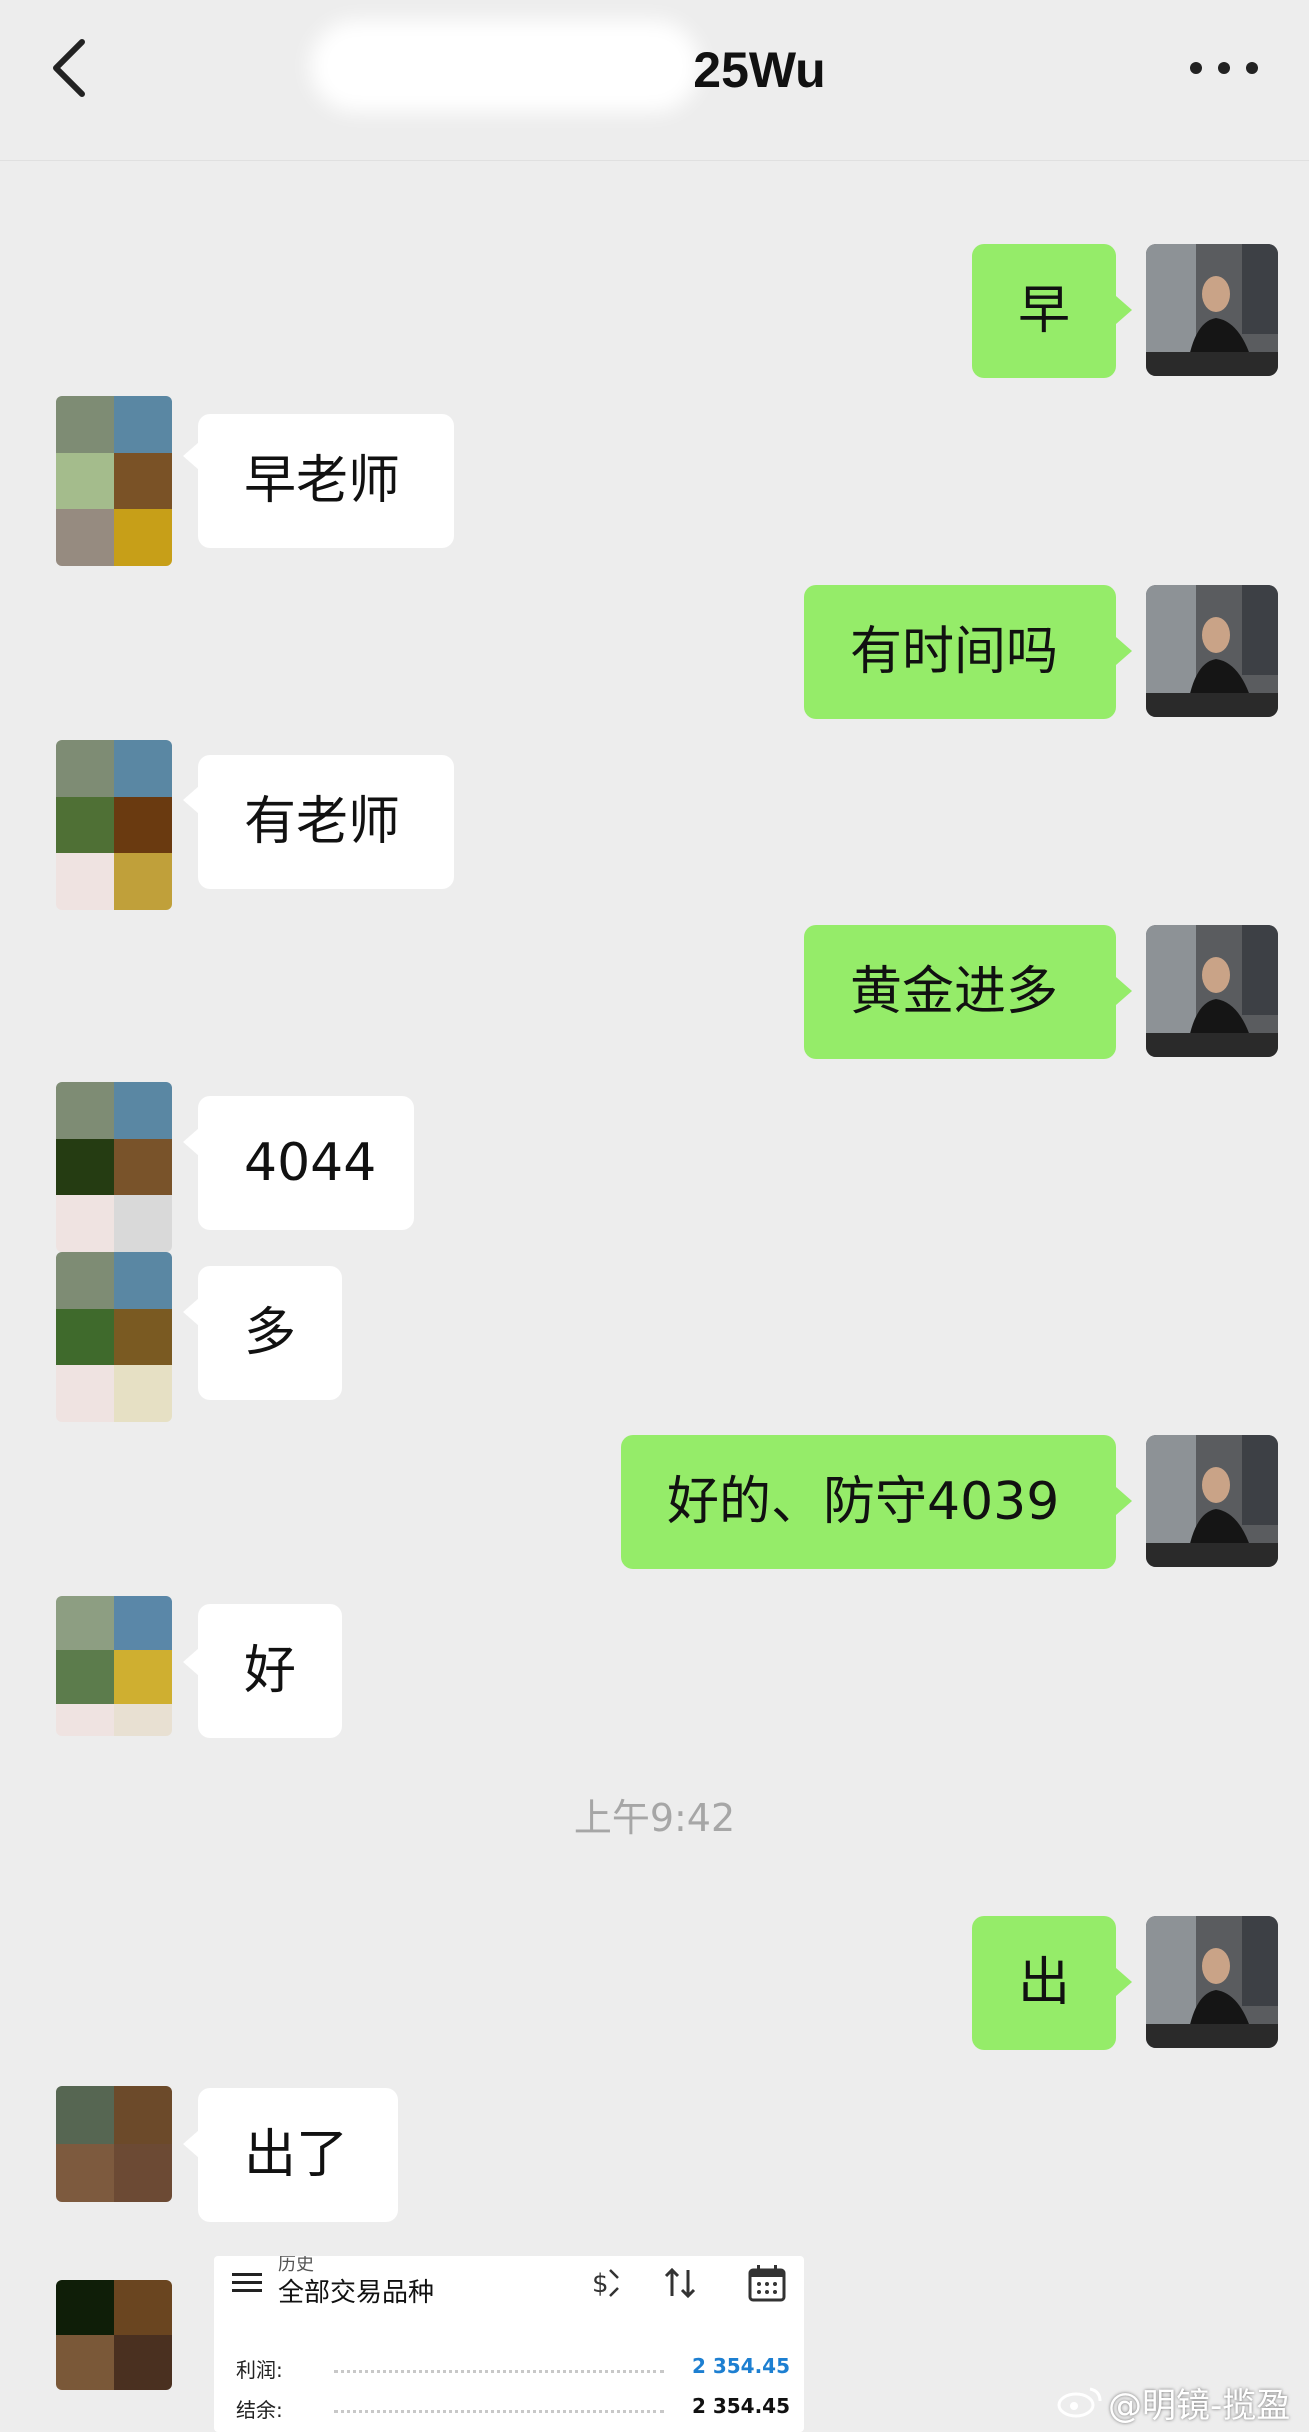 Image resolution: width=1309 pixels, height=2432 pixels. What do you see at coordinates (868, 1502) in the screenshot?
I see `sent-message-bubble: 好的、防守4039` at bounding box center [868, 1502].